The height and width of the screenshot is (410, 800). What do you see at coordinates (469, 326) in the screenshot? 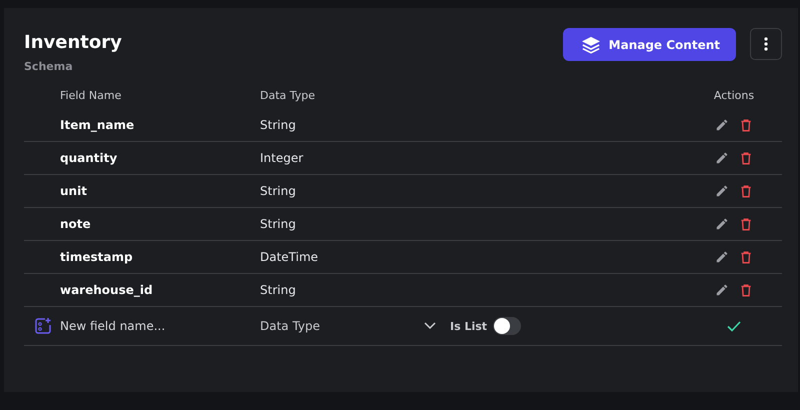
I see `is-list-label: Is List` at bounding box center [469, 326].